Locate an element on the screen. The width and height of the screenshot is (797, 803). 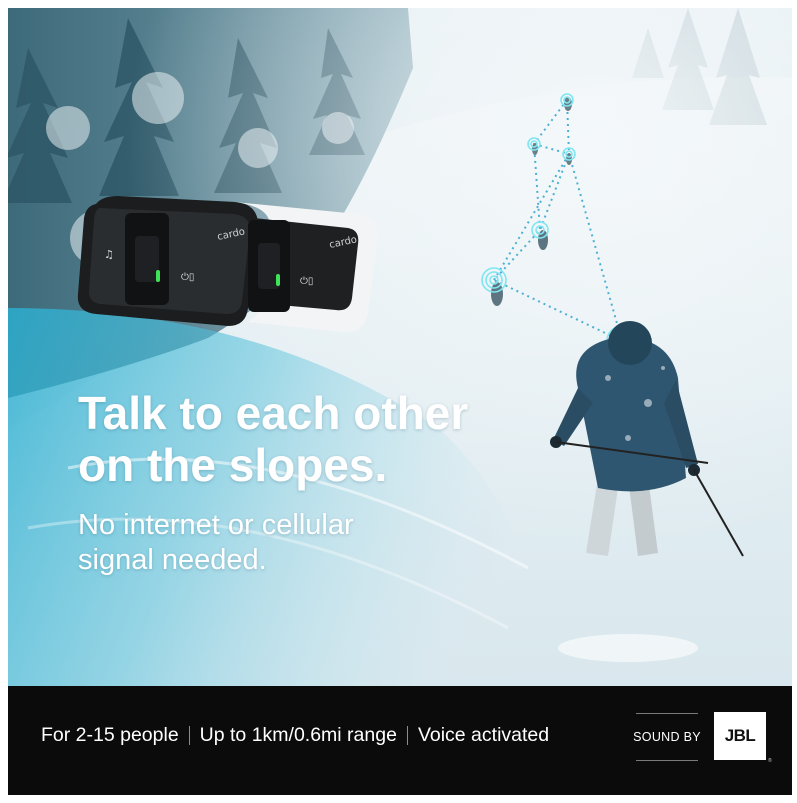
intercom-device-black: ♫ ⏻▯ cardo is located at coordinates (168, 261).